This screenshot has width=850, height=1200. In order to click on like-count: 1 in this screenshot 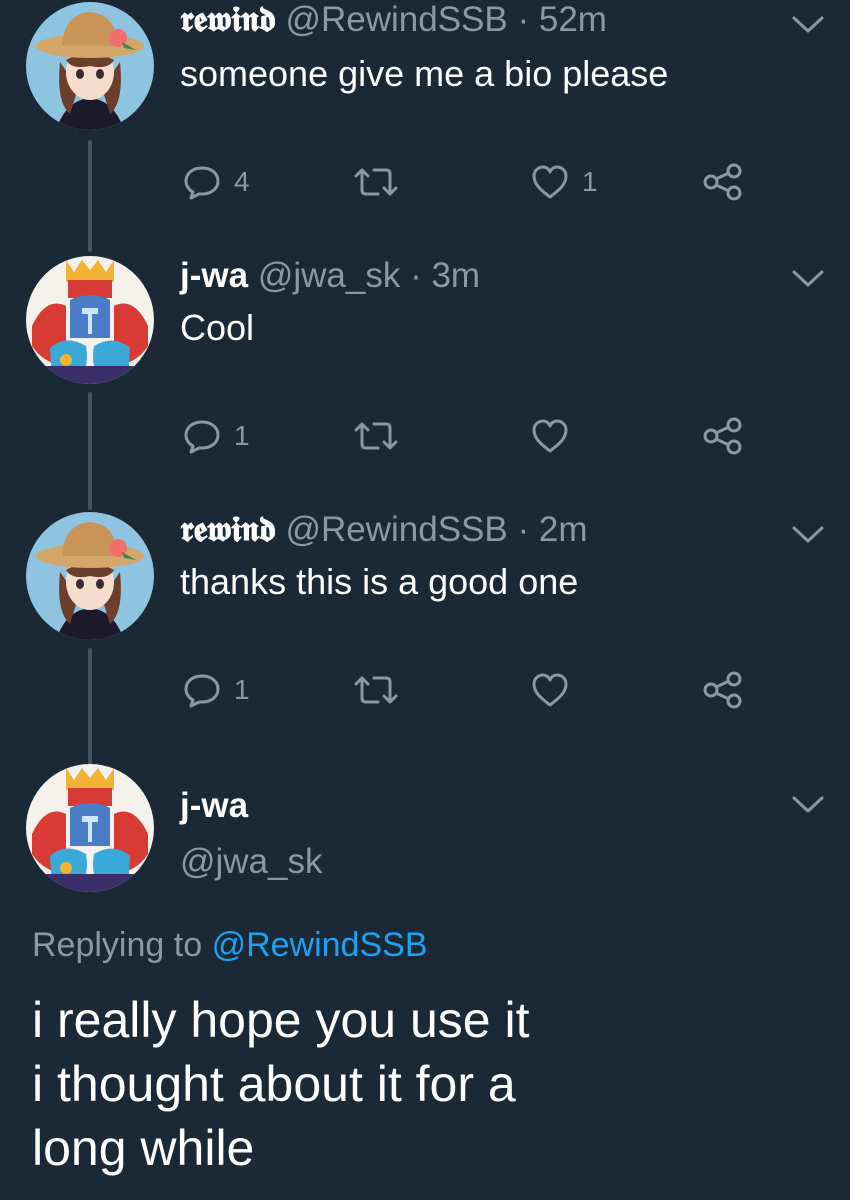, I will do `click(590, 181)`.